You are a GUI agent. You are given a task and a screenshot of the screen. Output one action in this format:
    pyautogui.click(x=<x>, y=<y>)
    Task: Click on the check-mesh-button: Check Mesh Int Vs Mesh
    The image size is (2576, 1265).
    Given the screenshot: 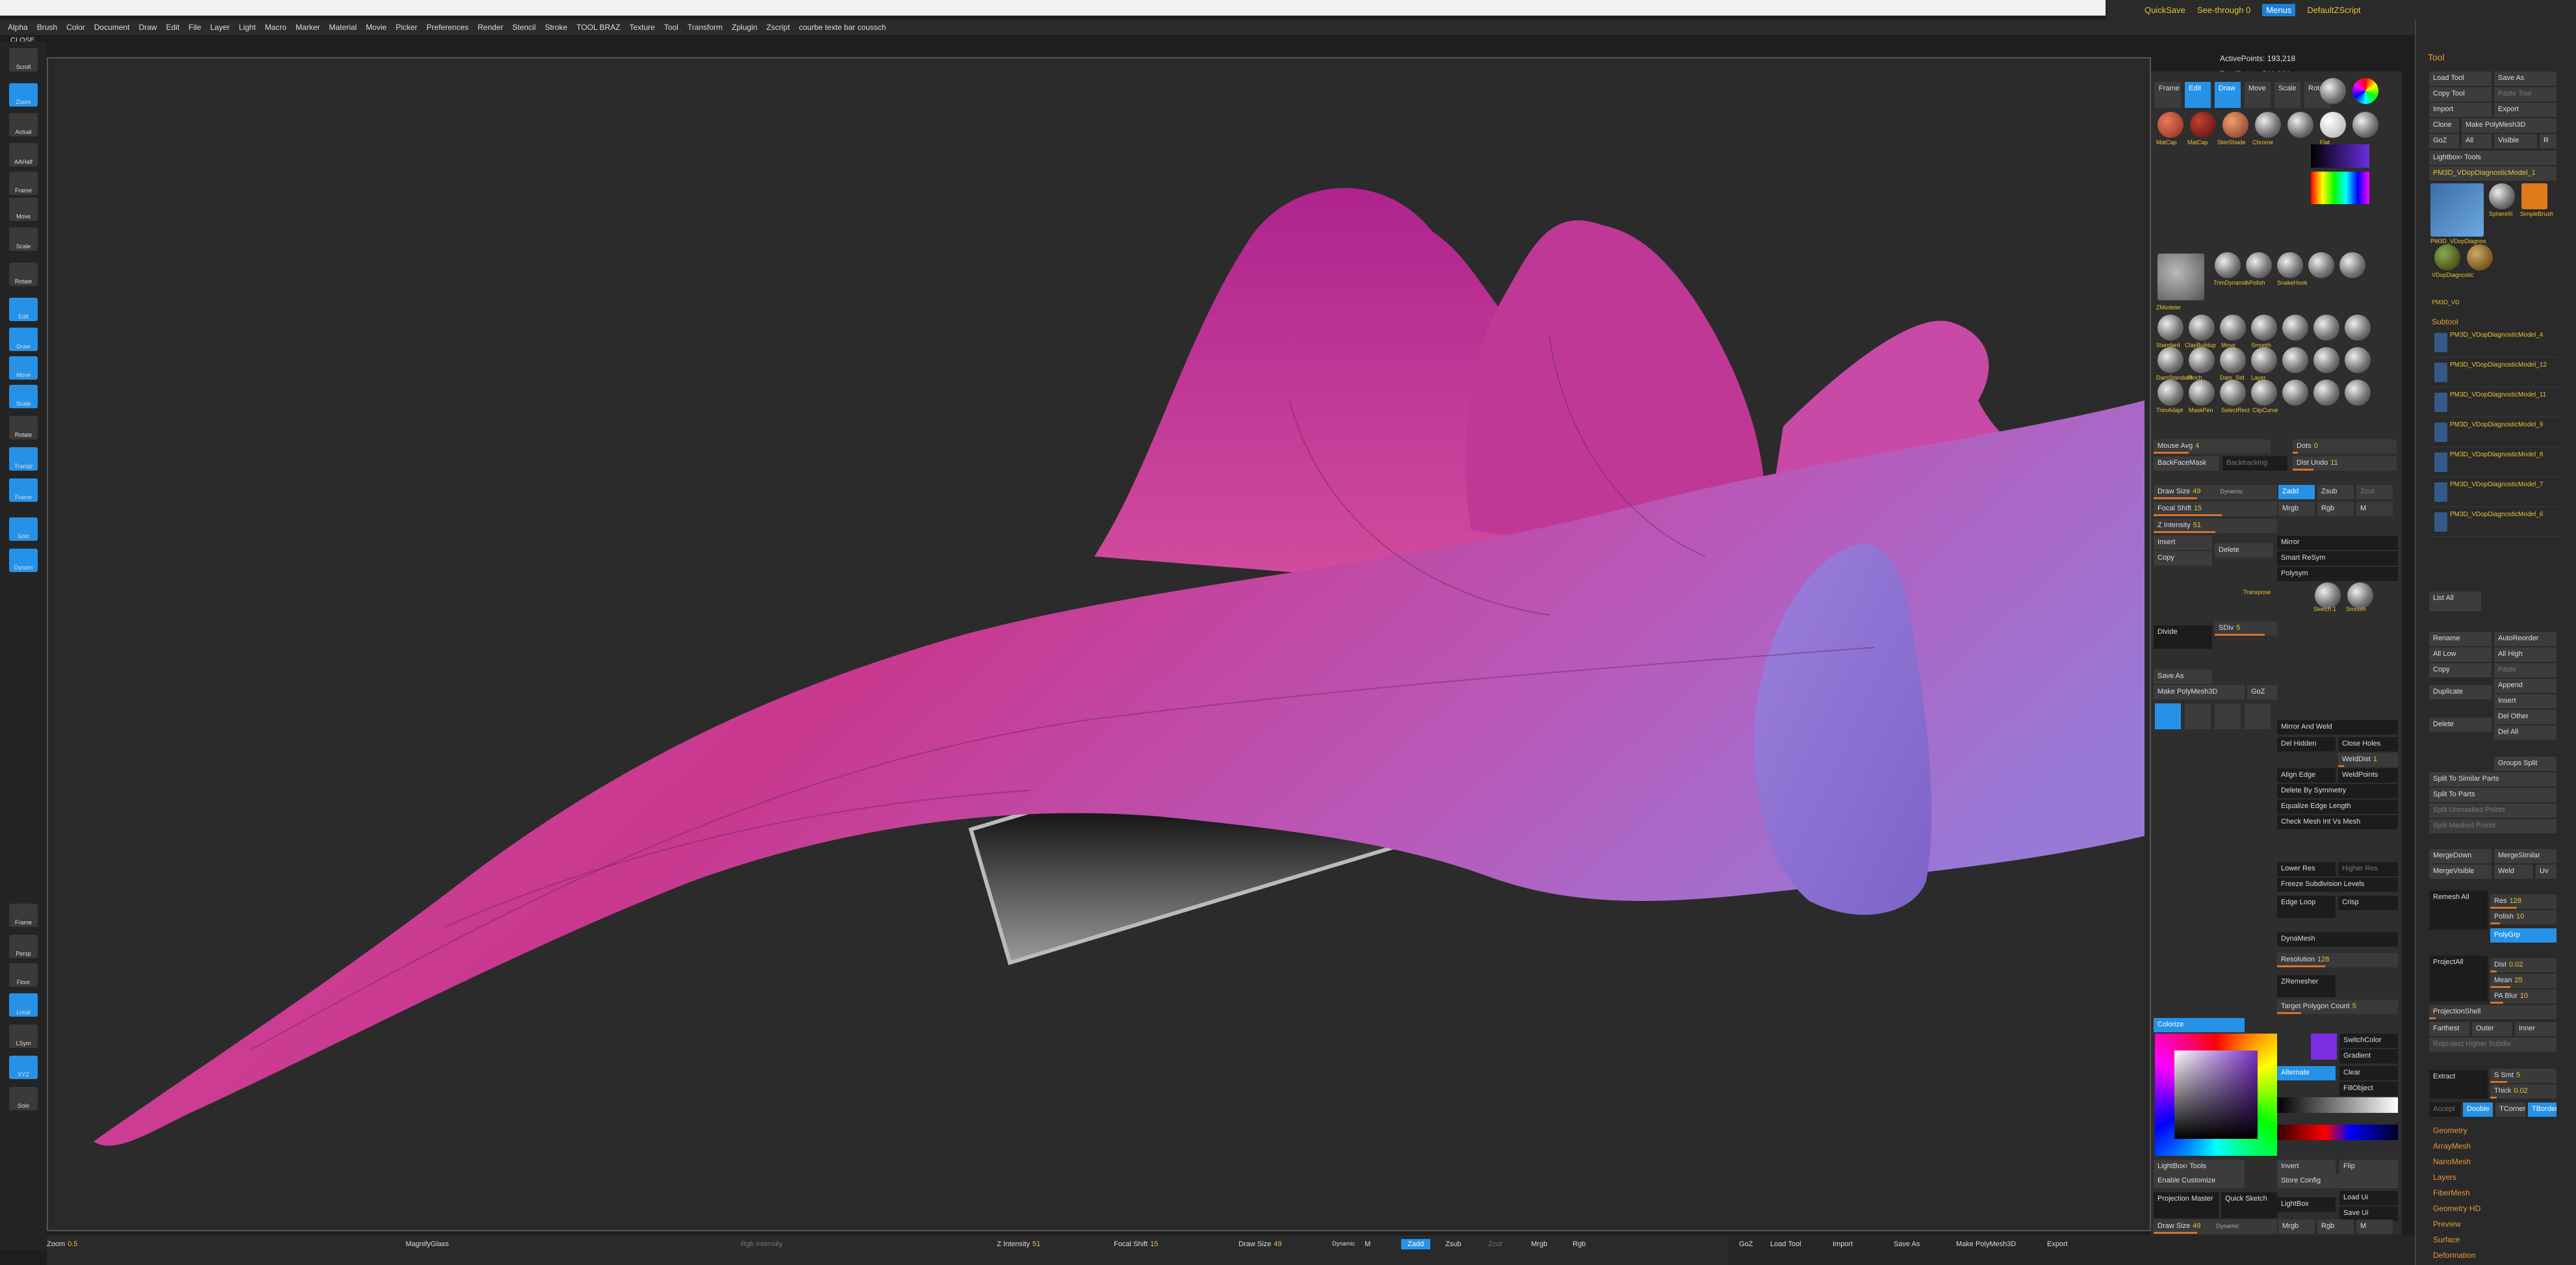 What is the action you would take?
    pyautogui.click(x=2337, y=822)
    